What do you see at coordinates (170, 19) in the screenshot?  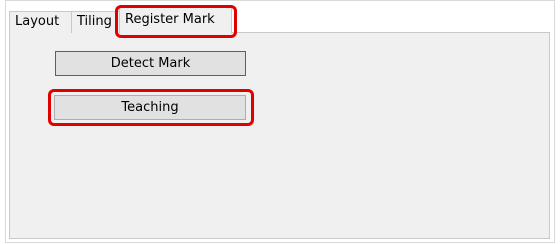 I see `tab-register-mark-label: Register Mark` at bounding box center [170, 19].